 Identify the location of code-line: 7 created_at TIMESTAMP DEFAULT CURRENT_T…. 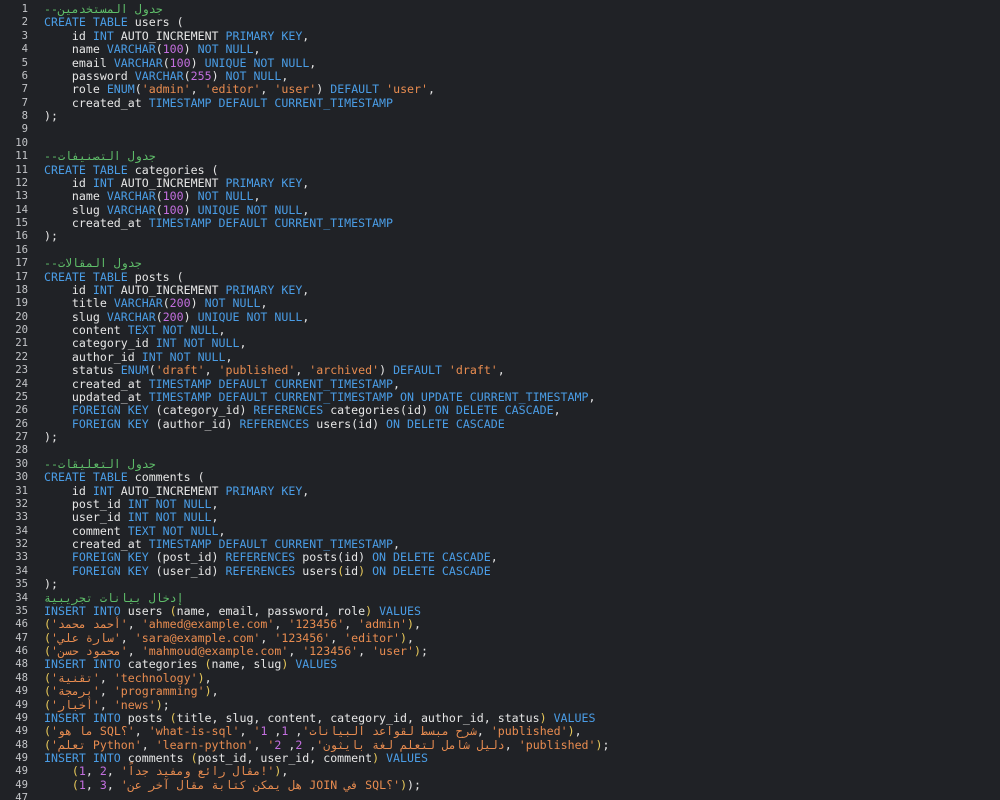
(500, 103).